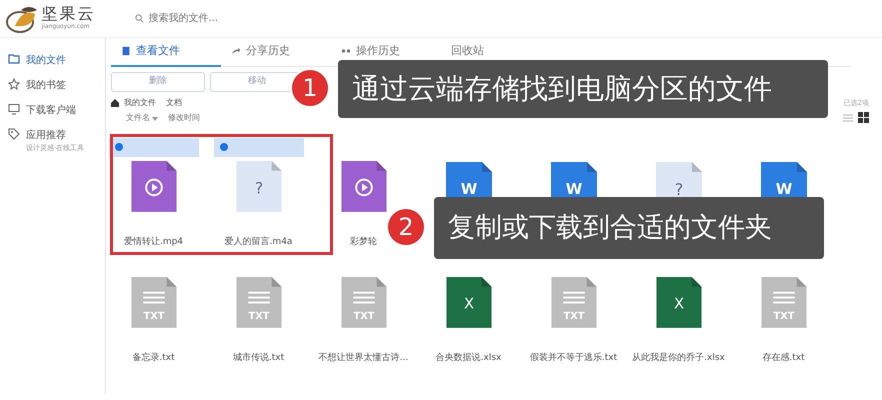  I want to click on toolbar-button: 删除, so click(158, 82).